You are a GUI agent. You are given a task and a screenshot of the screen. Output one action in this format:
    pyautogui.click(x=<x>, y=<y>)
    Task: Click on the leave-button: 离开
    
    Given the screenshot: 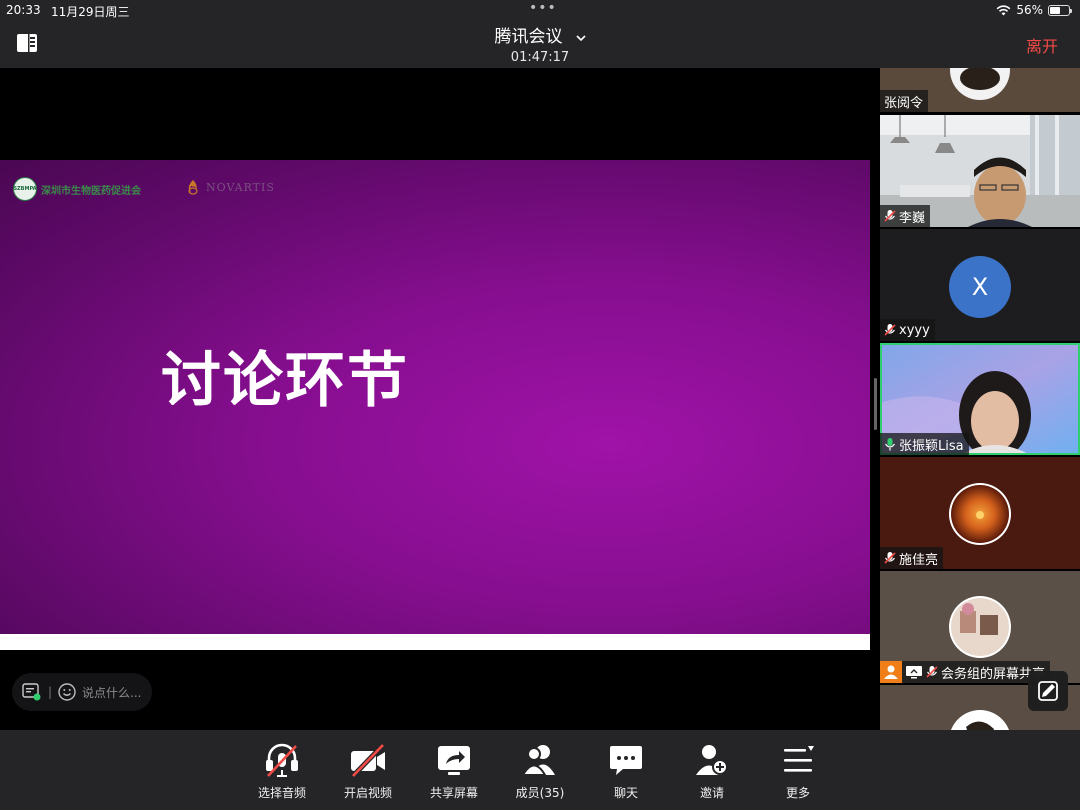 What is the action you would take?
    pyautogui.click(x=1042, y=45)
    